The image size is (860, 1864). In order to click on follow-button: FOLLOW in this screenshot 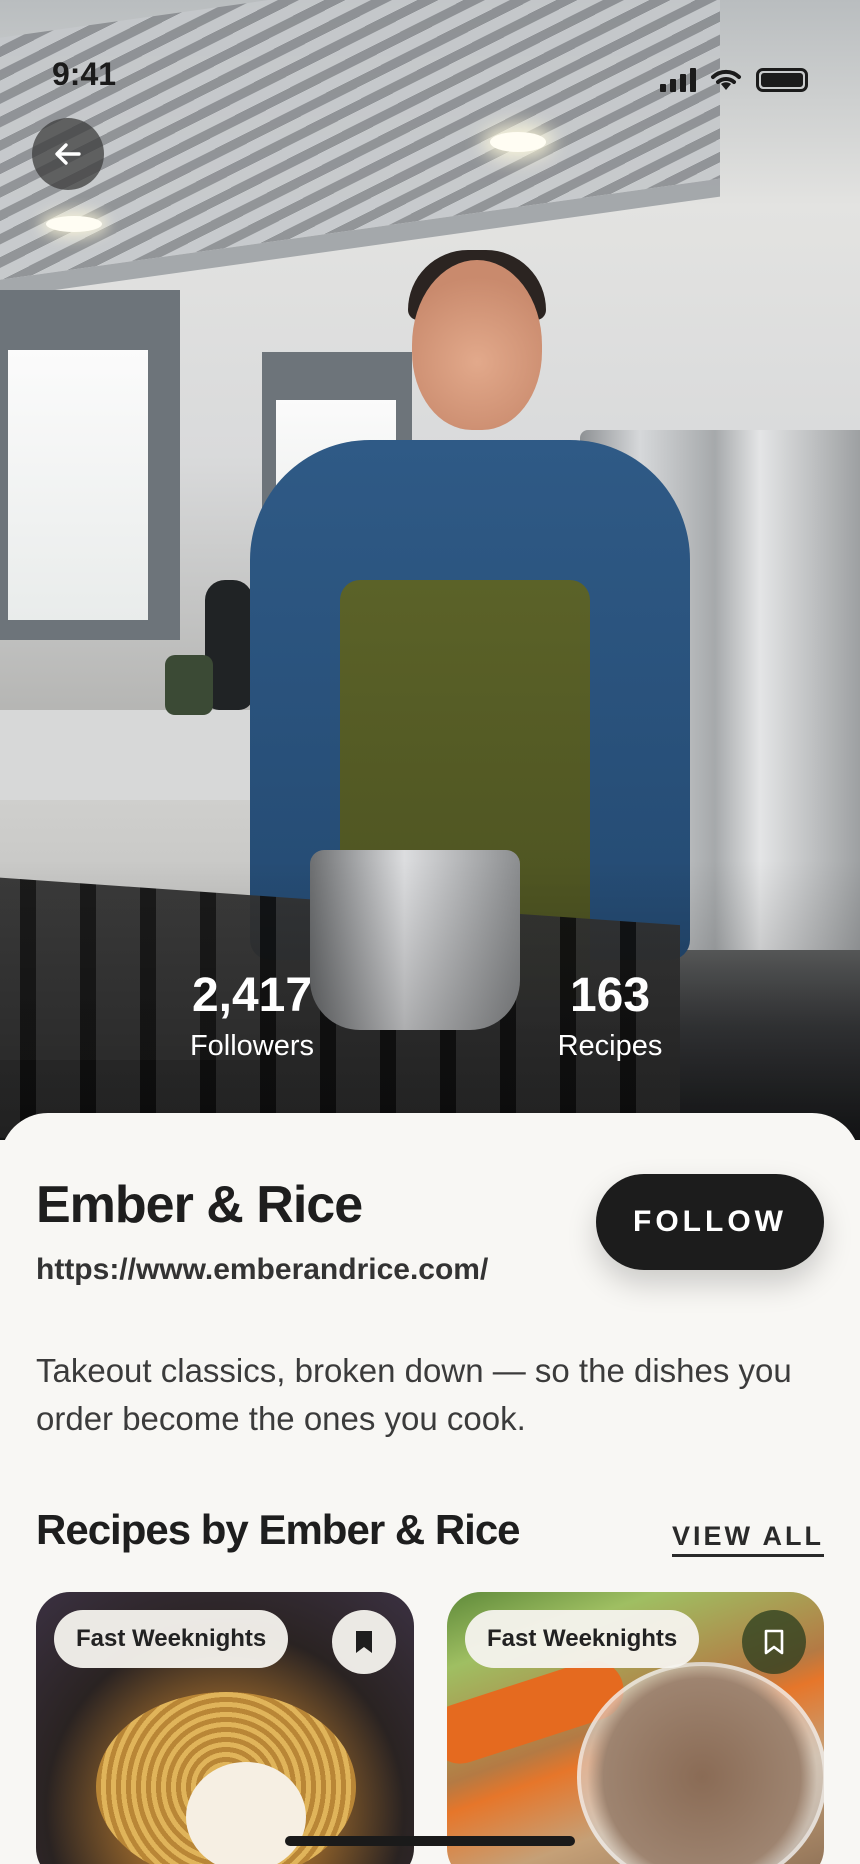, I will do `click(710, 1222)`.